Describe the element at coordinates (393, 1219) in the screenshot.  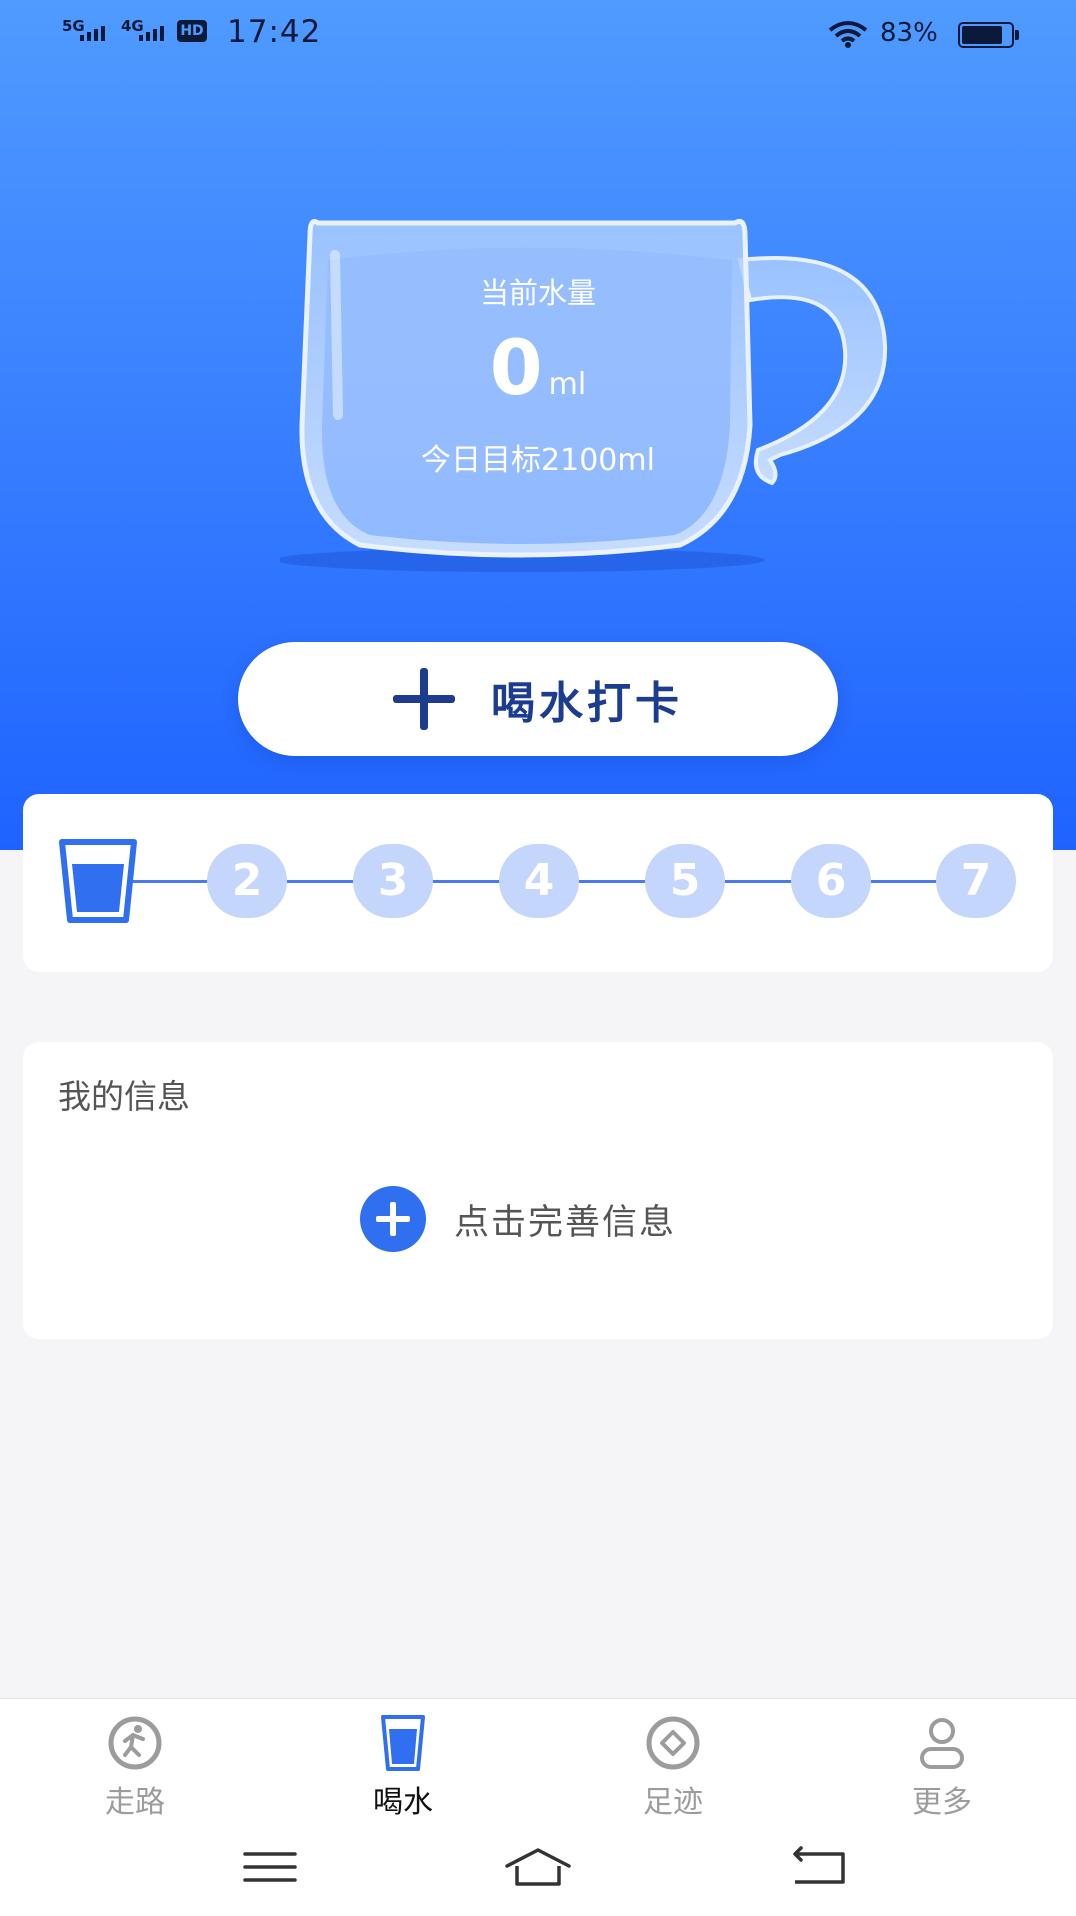
I see `add-circle-icon` at that location.